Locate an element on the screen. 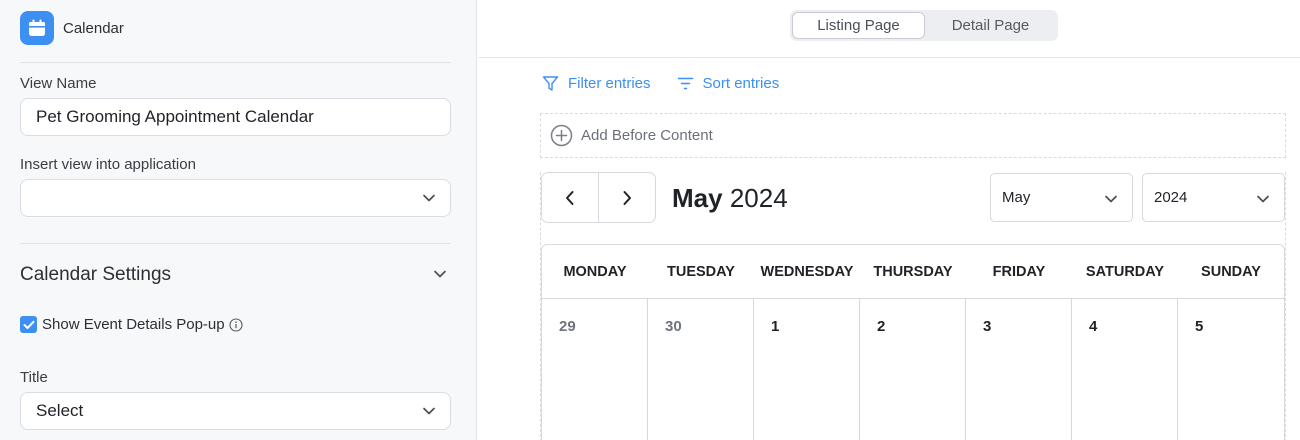 The height and width of the screenshot is (440, 1300). day-cell: 1 is located at coordinates (807, 369).